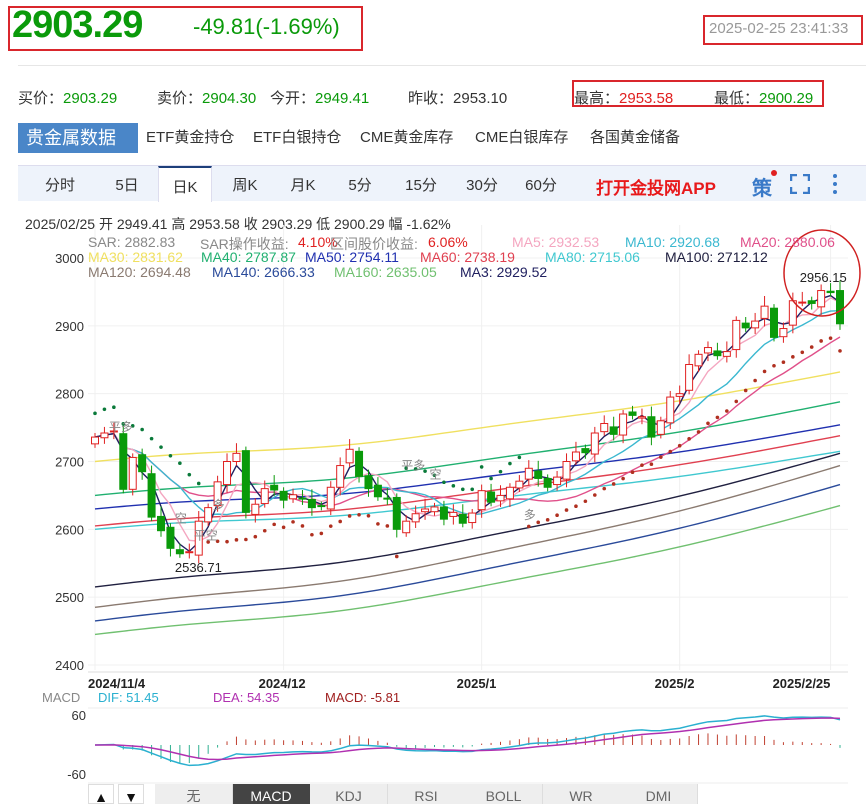 The width and height of the screenshot is (868, 809). Describe the element at coordinates (467, 741) in the screenshot. I see `dif-line` at that location.